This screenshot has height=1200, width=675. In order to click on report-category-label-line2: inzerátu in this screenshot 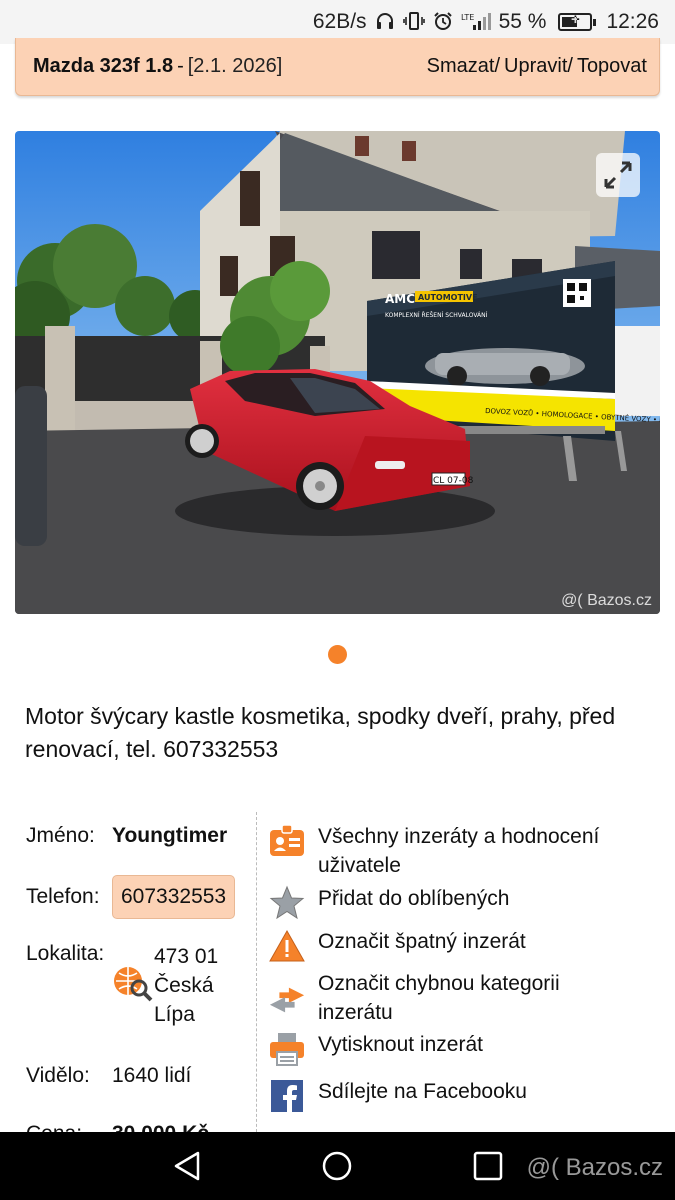, I will do `click(355, 1012)`.